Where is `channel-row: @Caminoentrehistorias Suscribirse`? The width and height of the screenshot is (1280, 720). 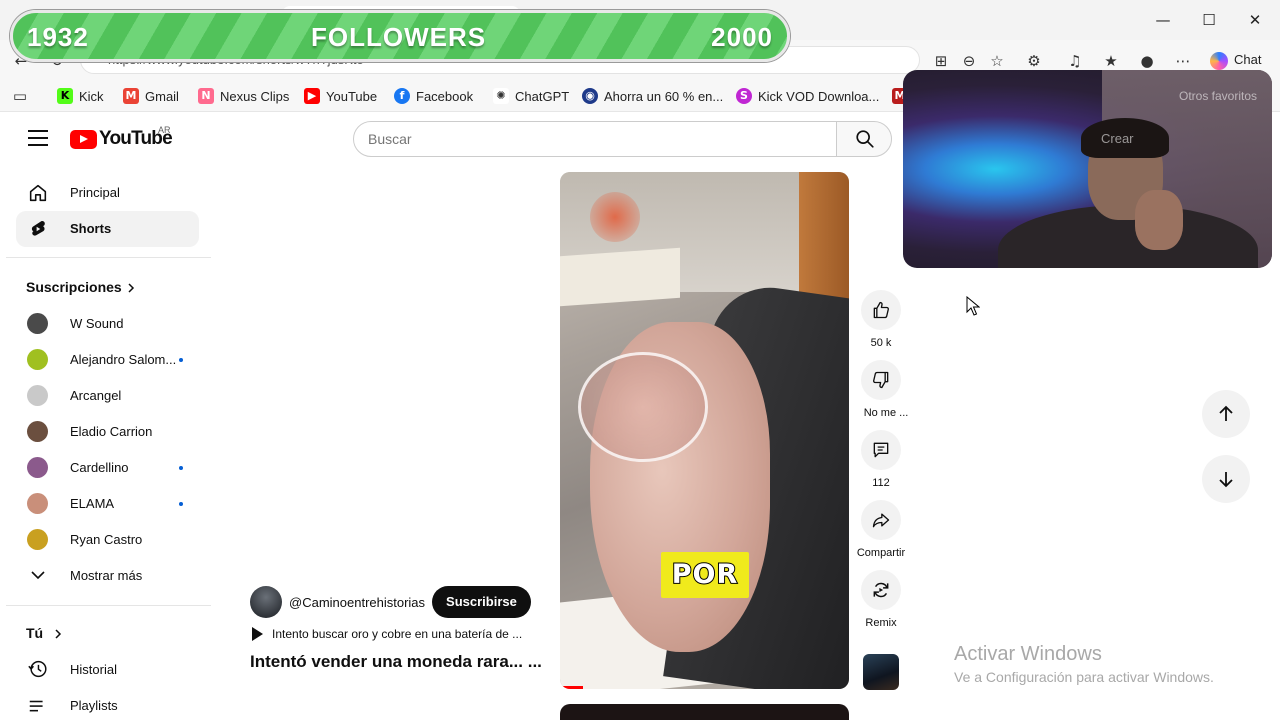 channel-row: @Caminoentrehistorias Suscribirse is located at coordinates (390, 602).